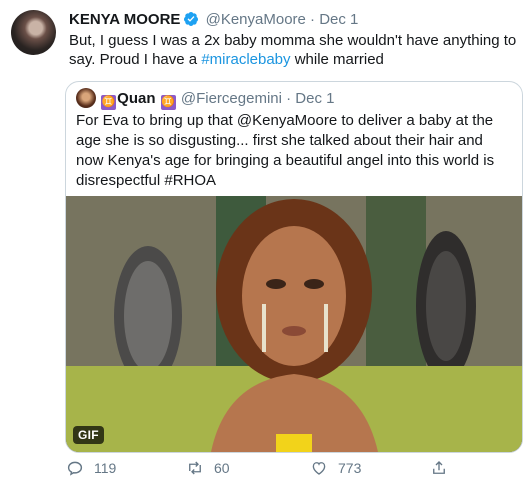 Image resolution: width=532 pixels, height=489 pixels. Describe the element at coordinates (105, 468) in the screenshot. I see `reply-count: 119` at that location.